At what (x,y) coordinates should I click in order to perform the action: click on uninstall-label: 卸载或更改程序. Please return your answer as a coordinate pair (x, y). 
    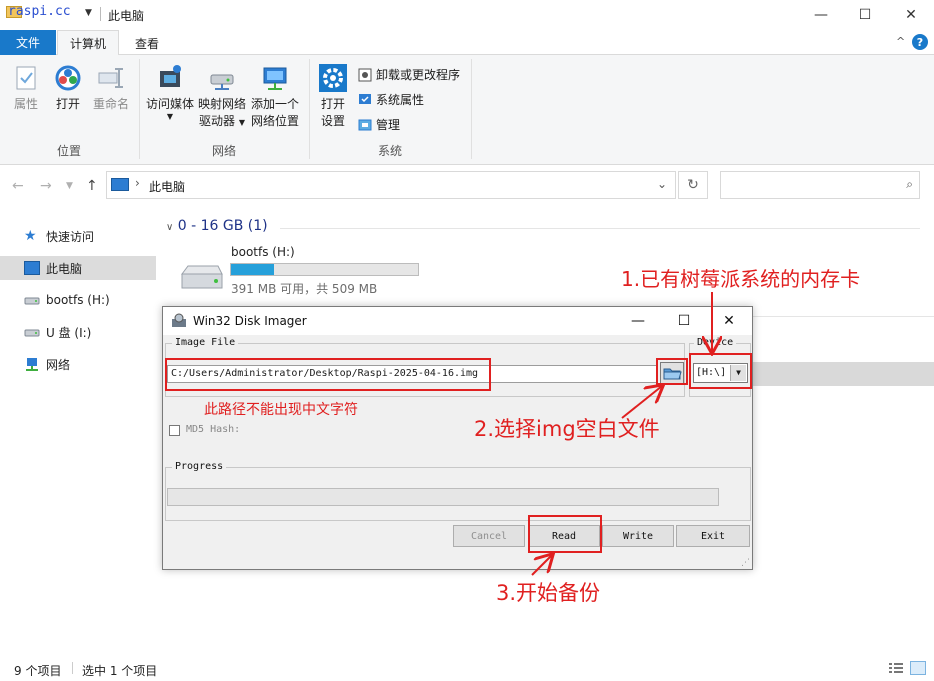
    Looking at the image, I should click on (418, 75).